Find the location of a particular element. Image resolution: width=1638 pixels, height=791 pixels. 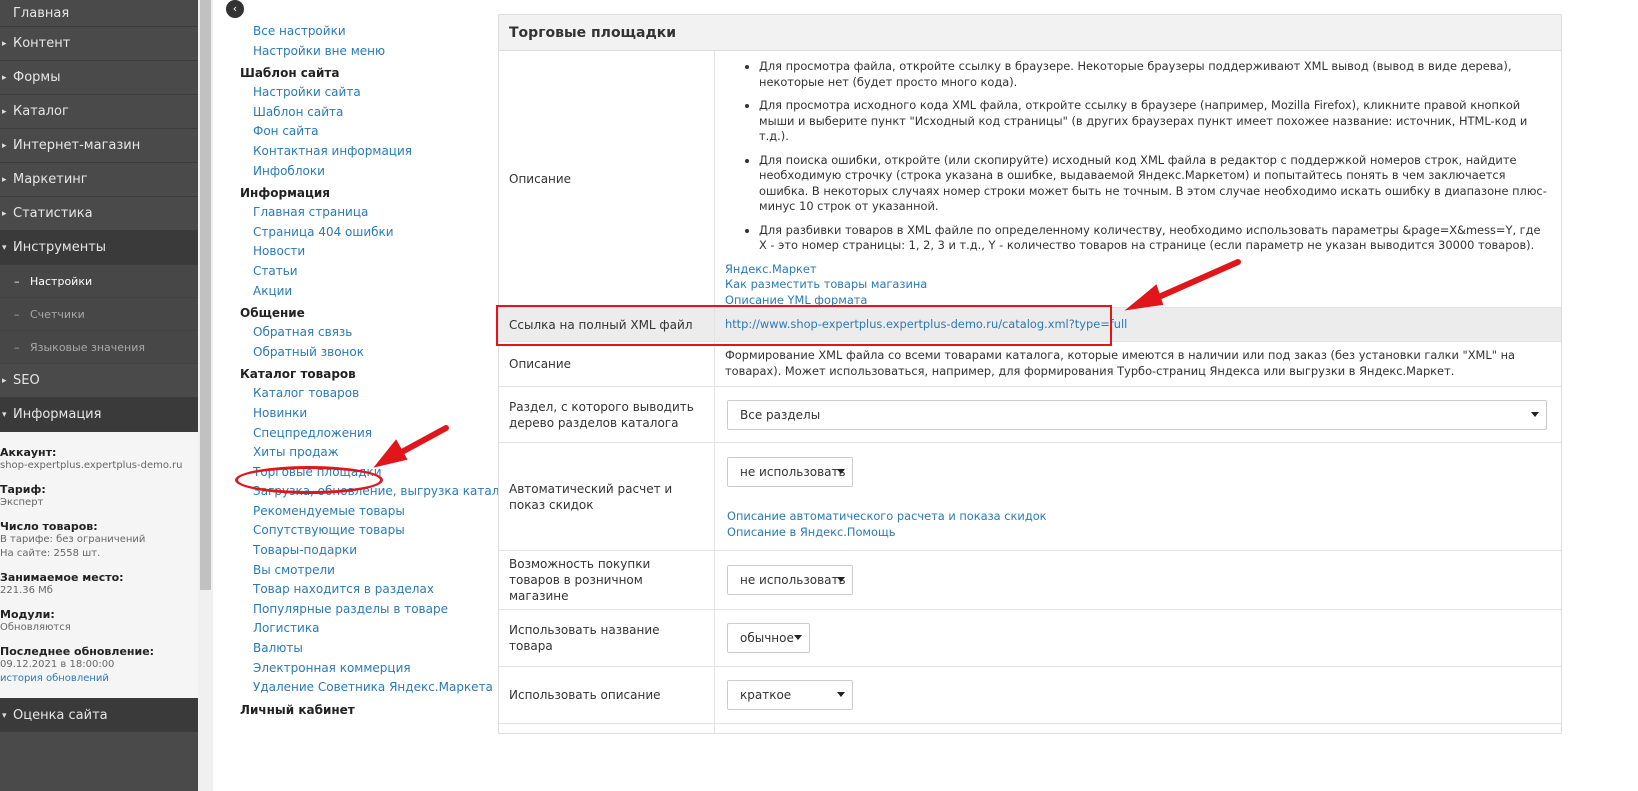

sidebar-item-label: Статистика is located at coordinates (53, 213).